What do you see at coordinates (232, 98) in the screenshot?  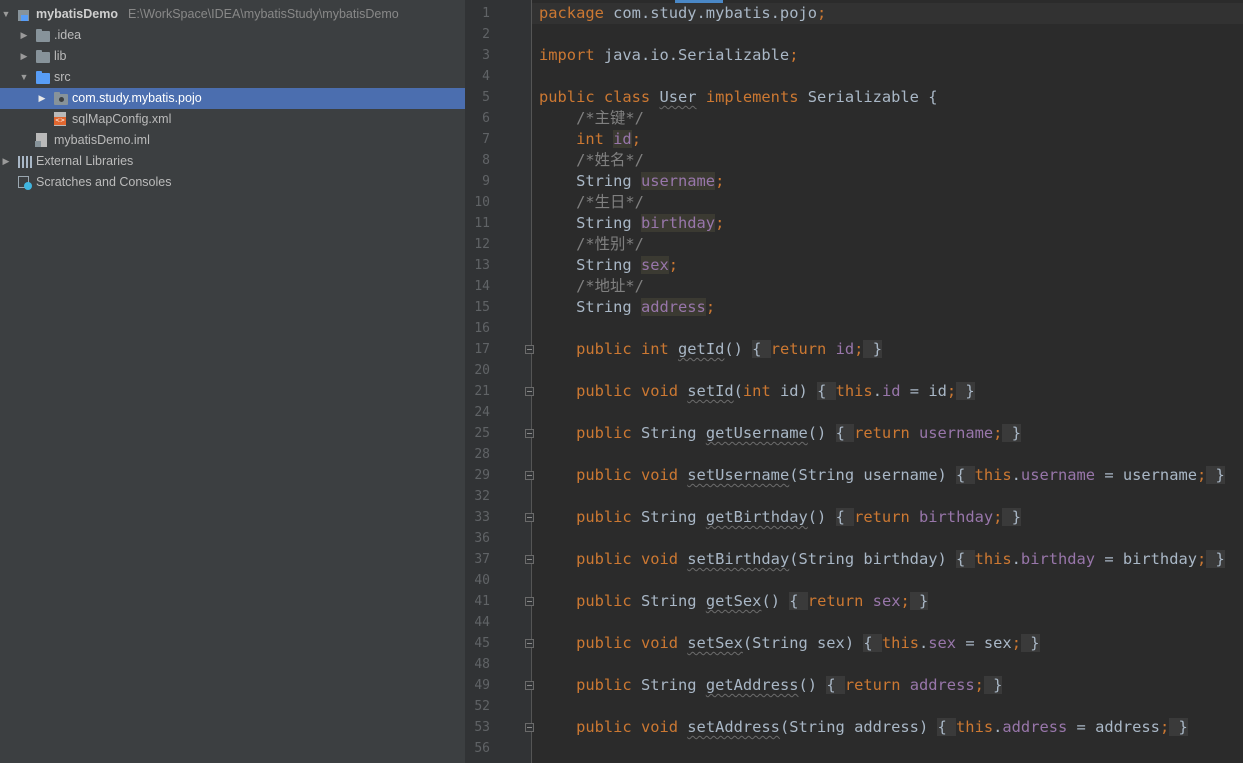 I see `tree-item-com-study-mybatis-pojo: ▶ com.study.mybatis.pojo` at bounding box center [232, 98].